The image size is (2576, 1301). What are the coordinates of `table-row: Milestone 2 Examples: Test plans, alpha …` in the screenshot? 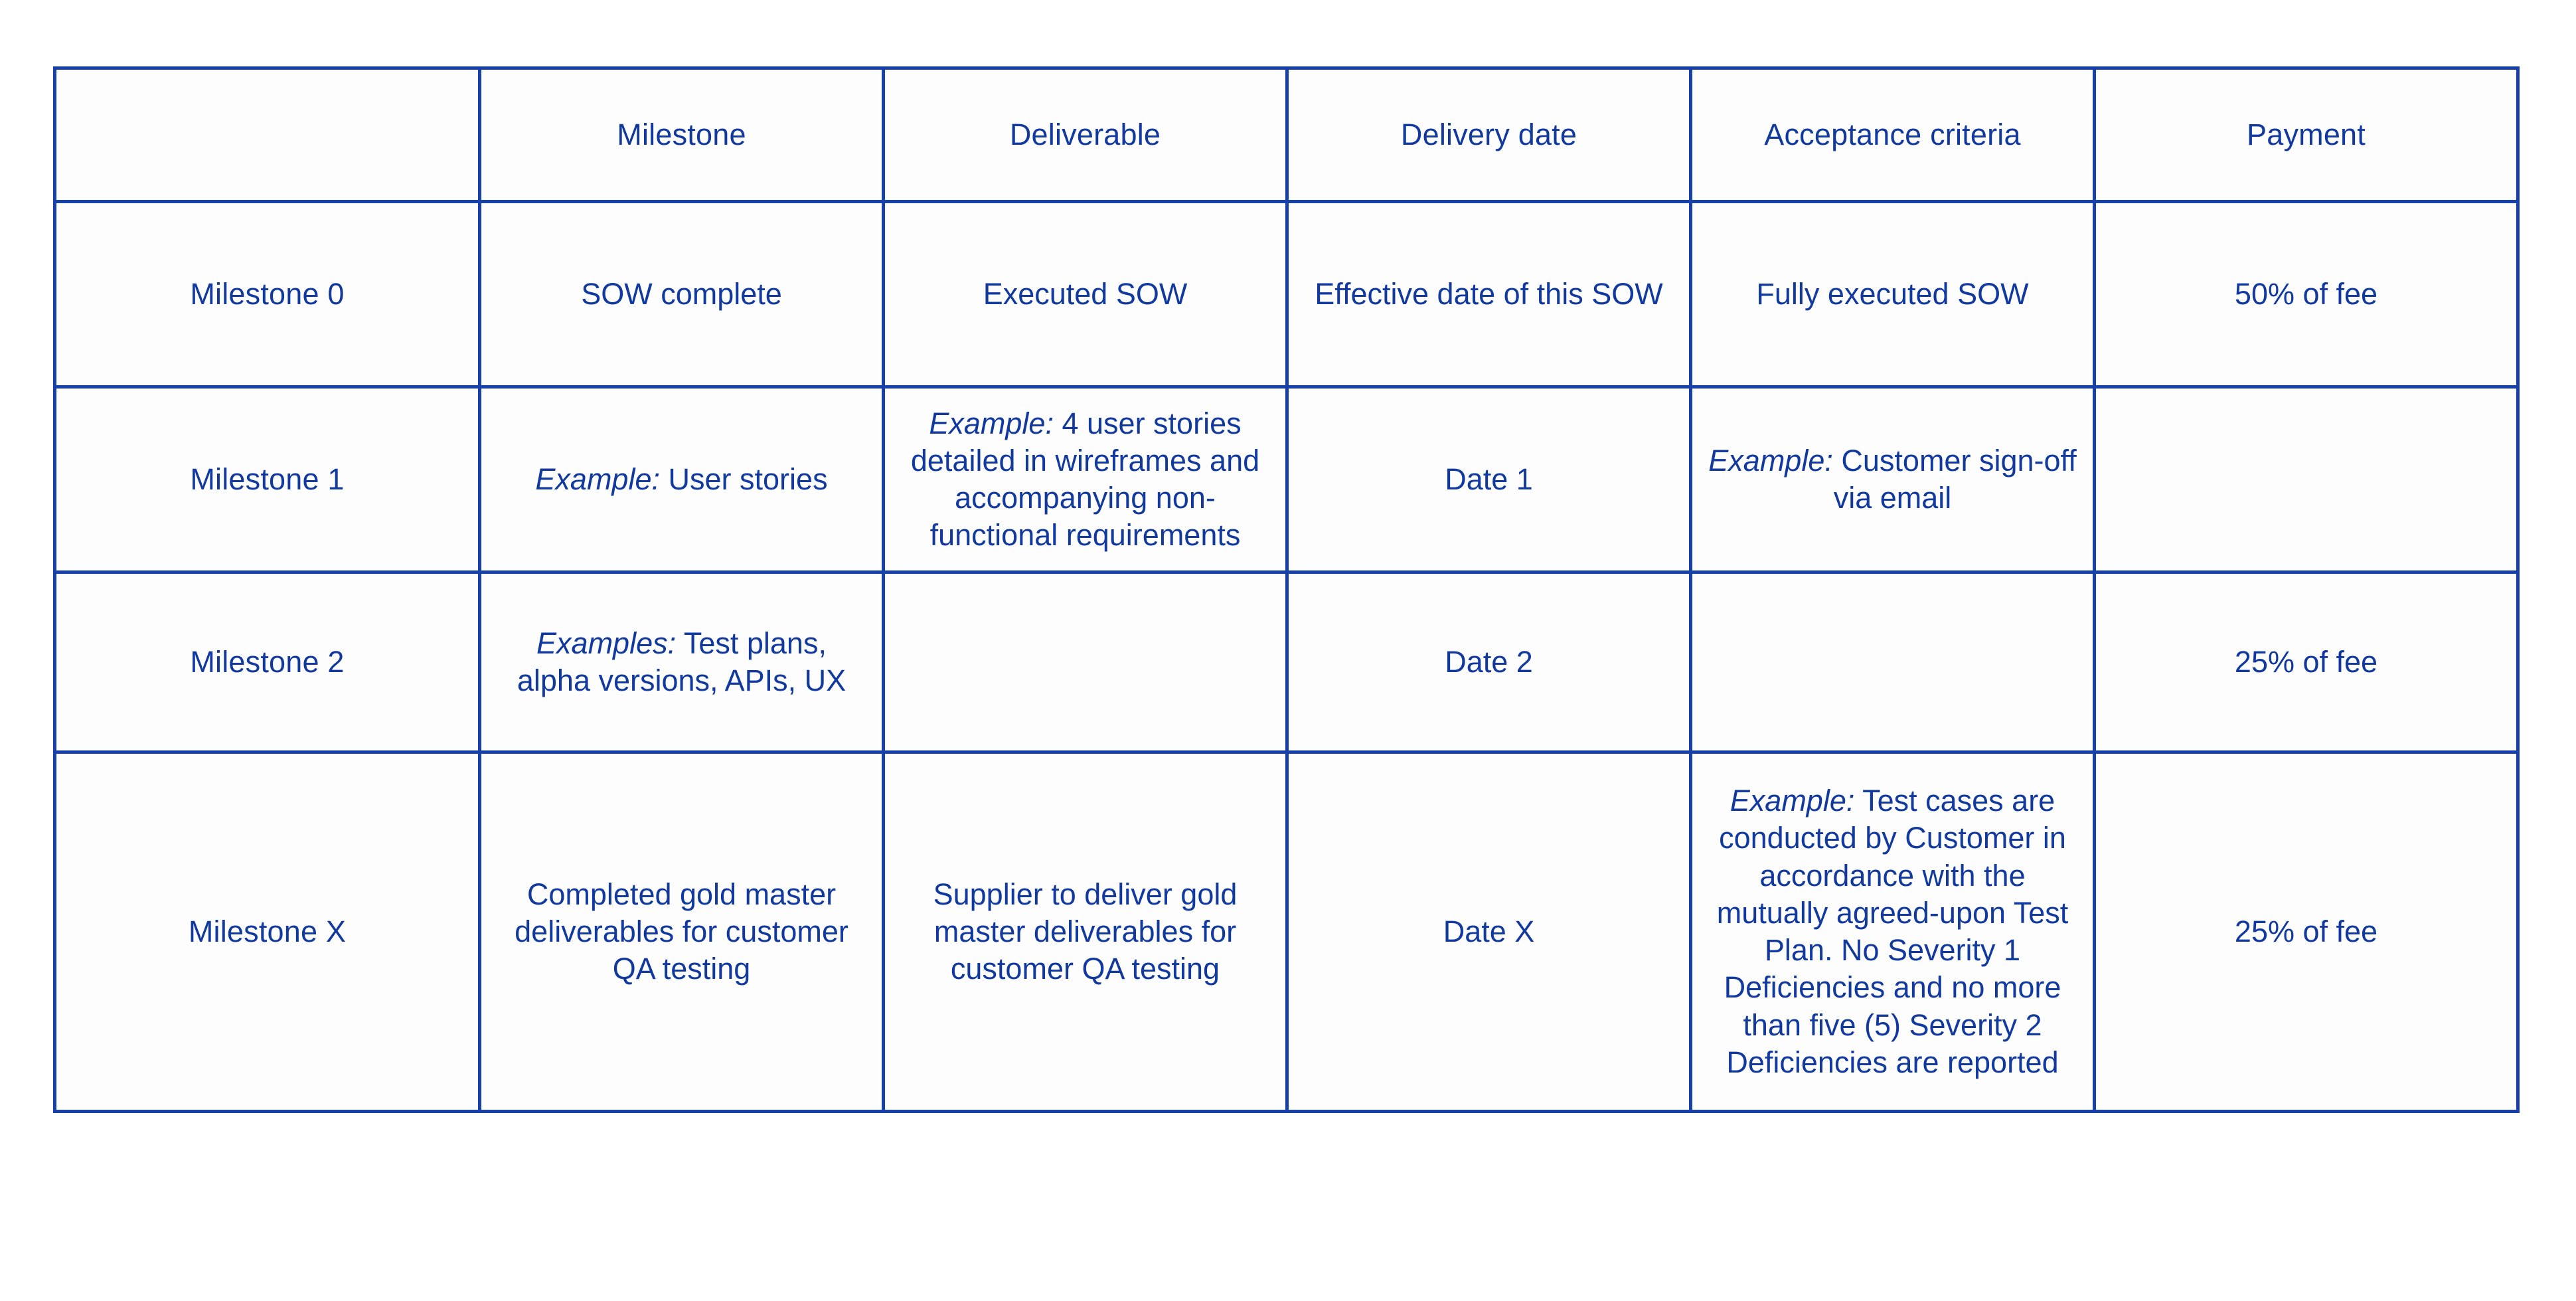 It's located at (1286, 662).